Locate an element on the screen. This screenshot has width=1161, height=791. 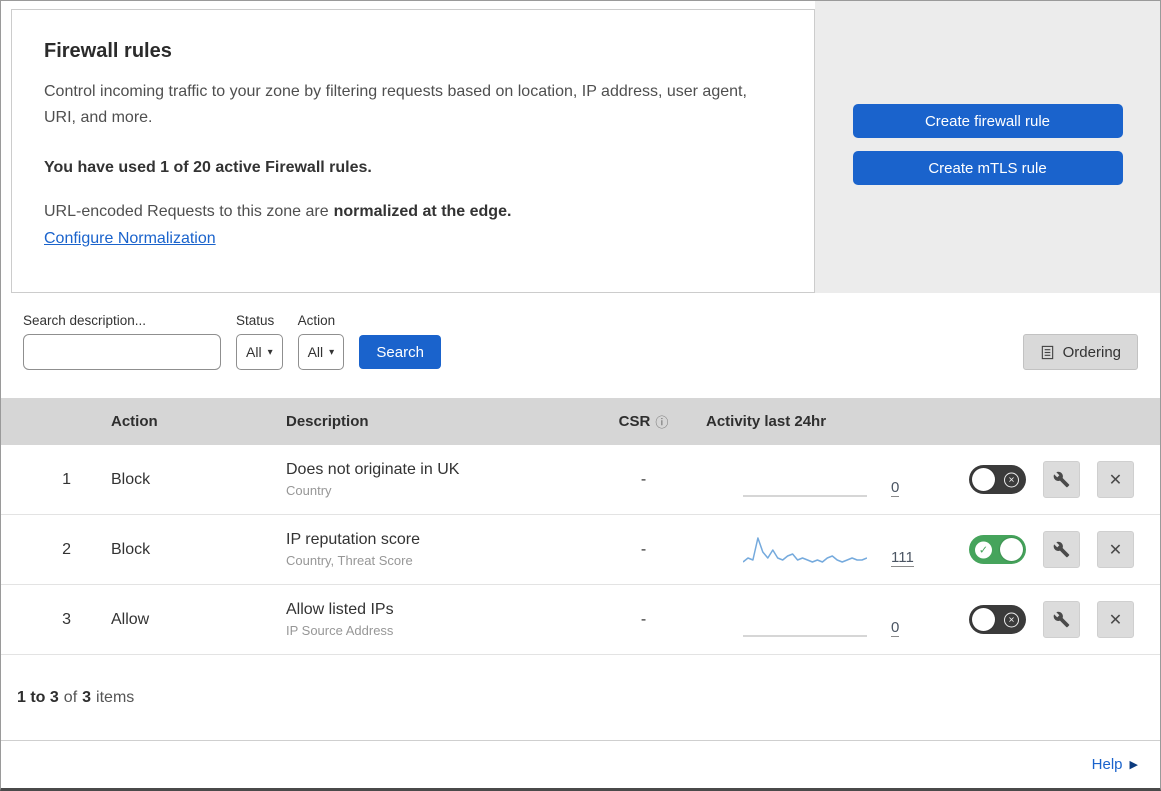
action-filter-field: Action All ▾ is located at coordinates (321, 341).